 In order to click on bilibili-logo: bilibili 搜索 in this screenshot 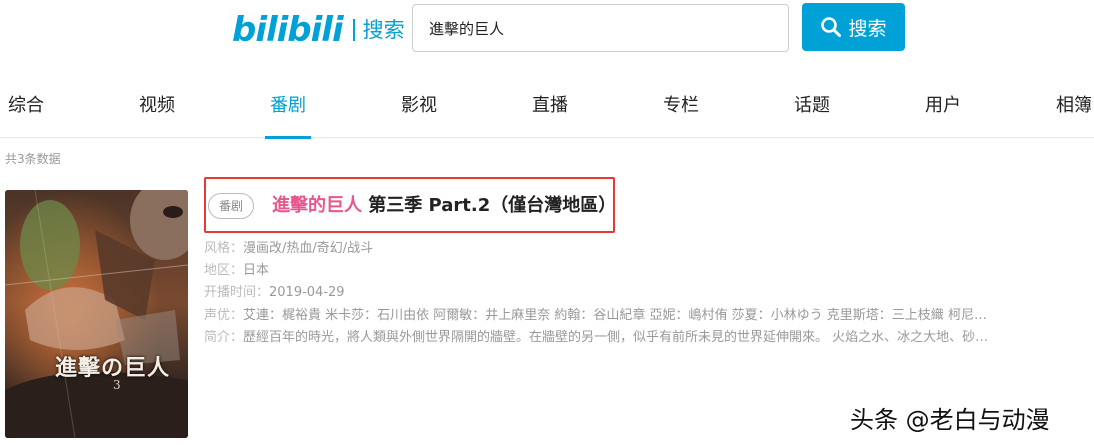, I will do `click(318, 30)`.